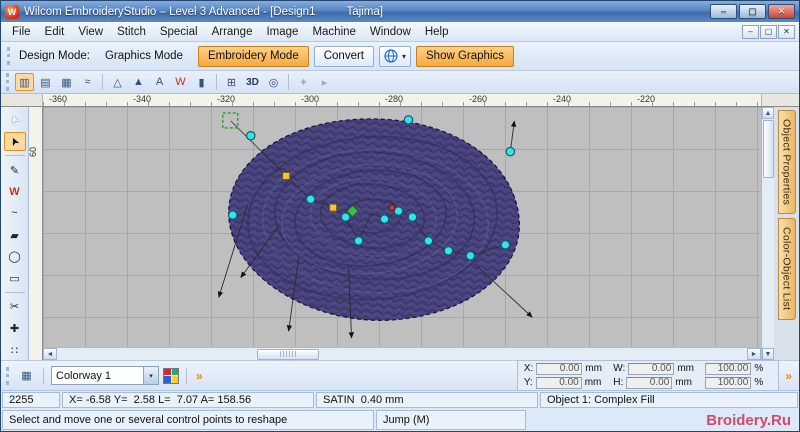 This screenshot has width=800, height=432. What do you see at coordinates (282, 32) in the screenshot?
I see `menu-image: Image` at bounding box center [282, 32].